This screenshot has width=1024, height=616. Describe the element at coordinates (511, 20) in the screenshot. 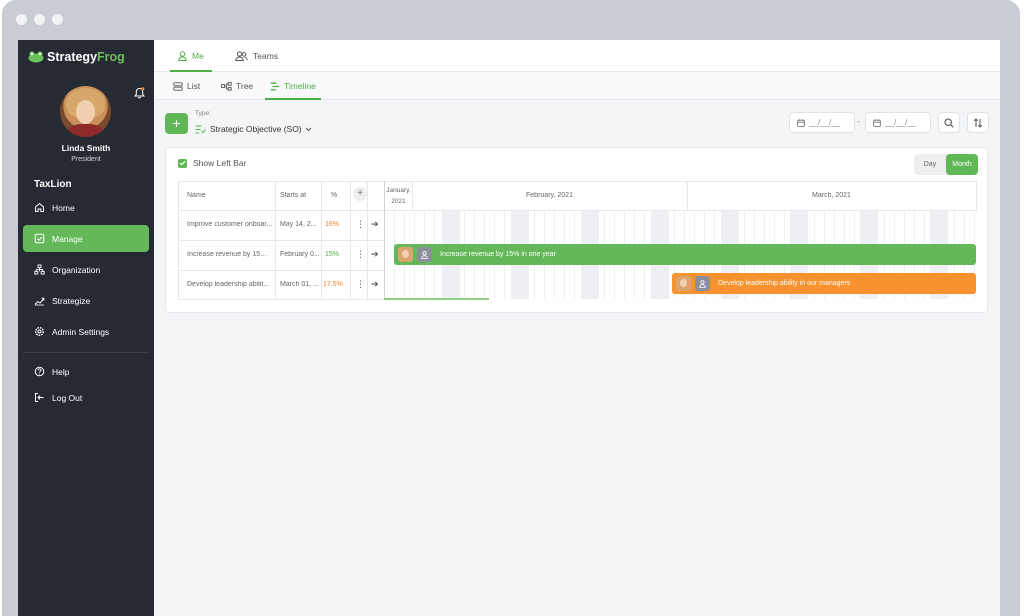

I see `browser-titlebar` at that location.